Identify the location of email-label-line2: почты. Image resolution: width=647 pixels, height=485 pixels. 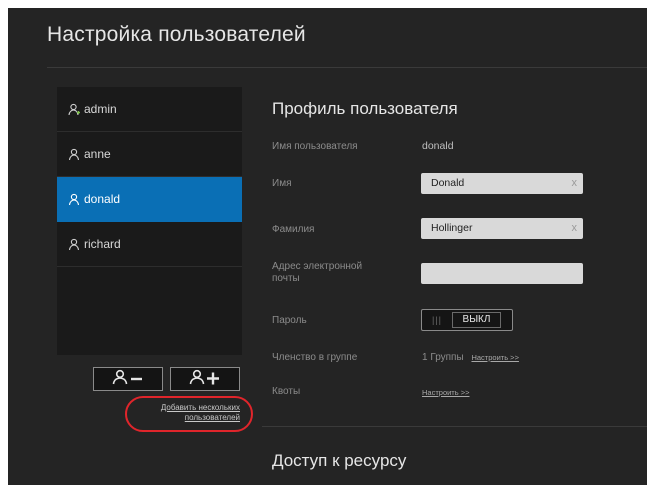
(286, 278).